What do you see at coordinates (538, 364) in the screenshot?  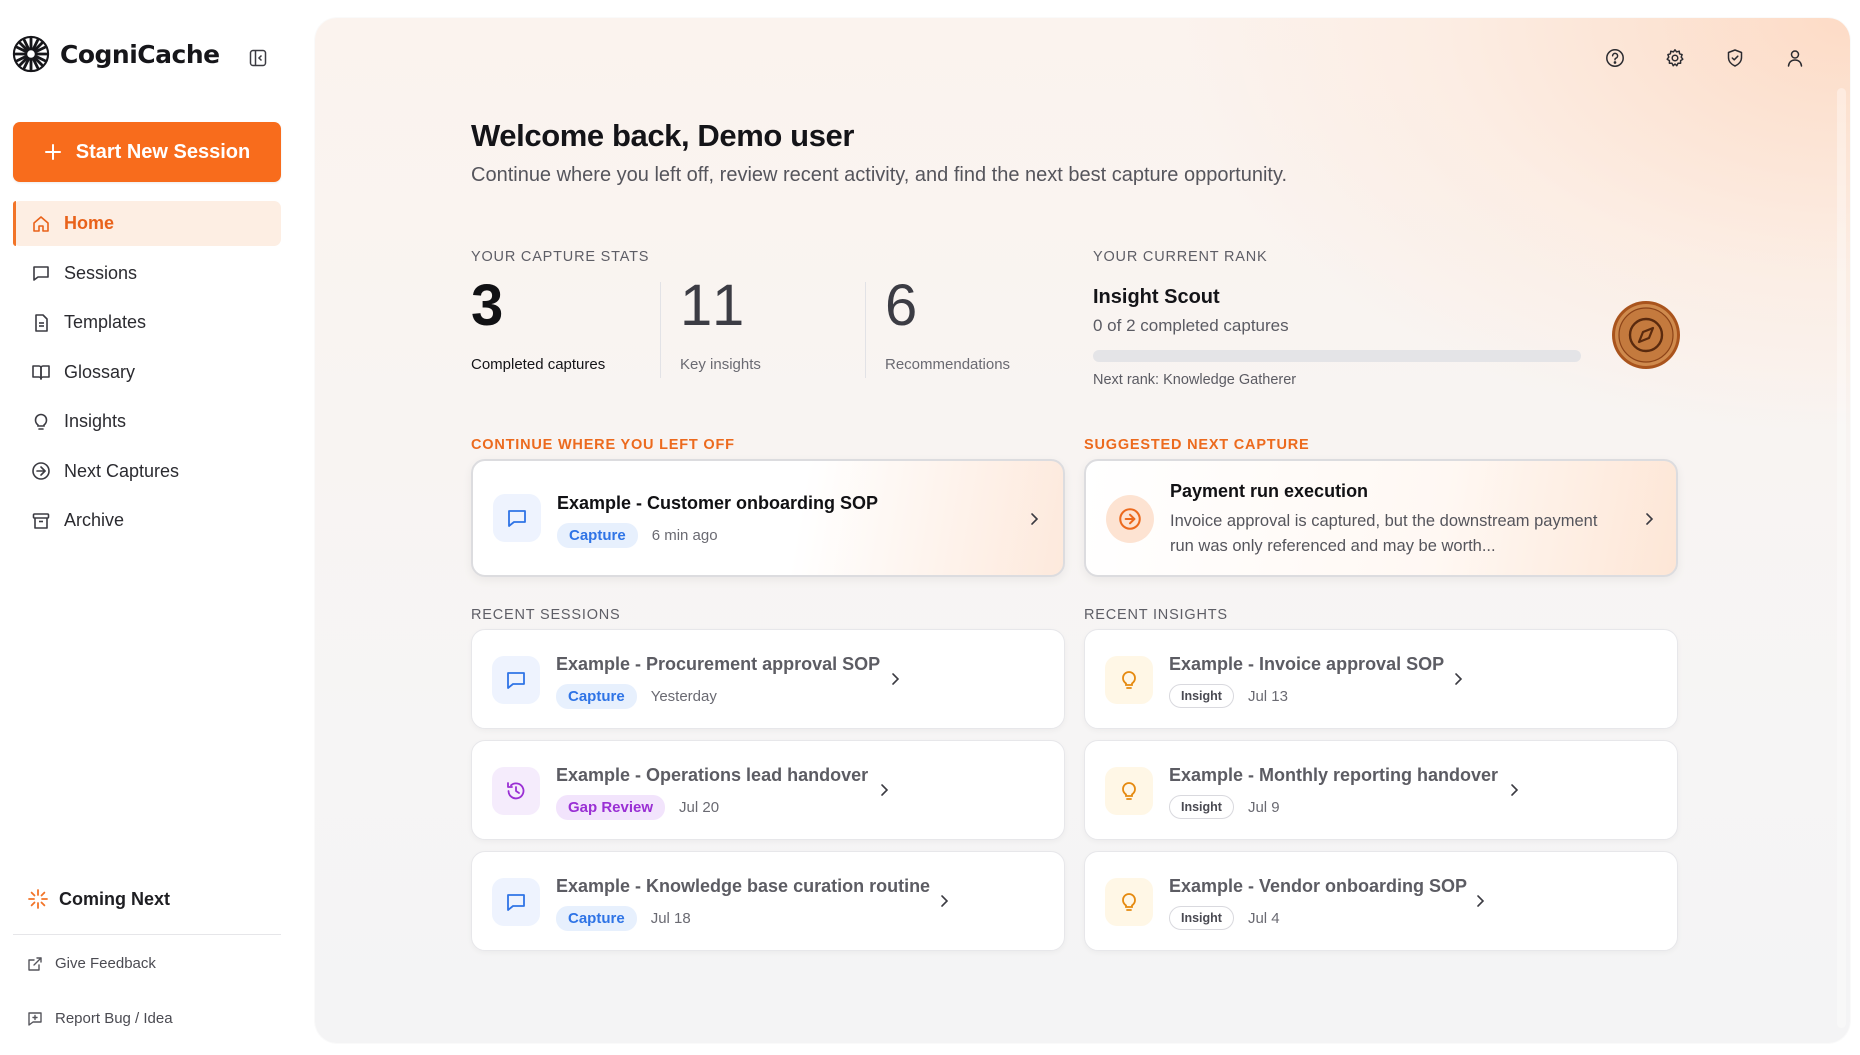 I see `stat-completed-label: Completed captures` at bounding box center [538, 364].